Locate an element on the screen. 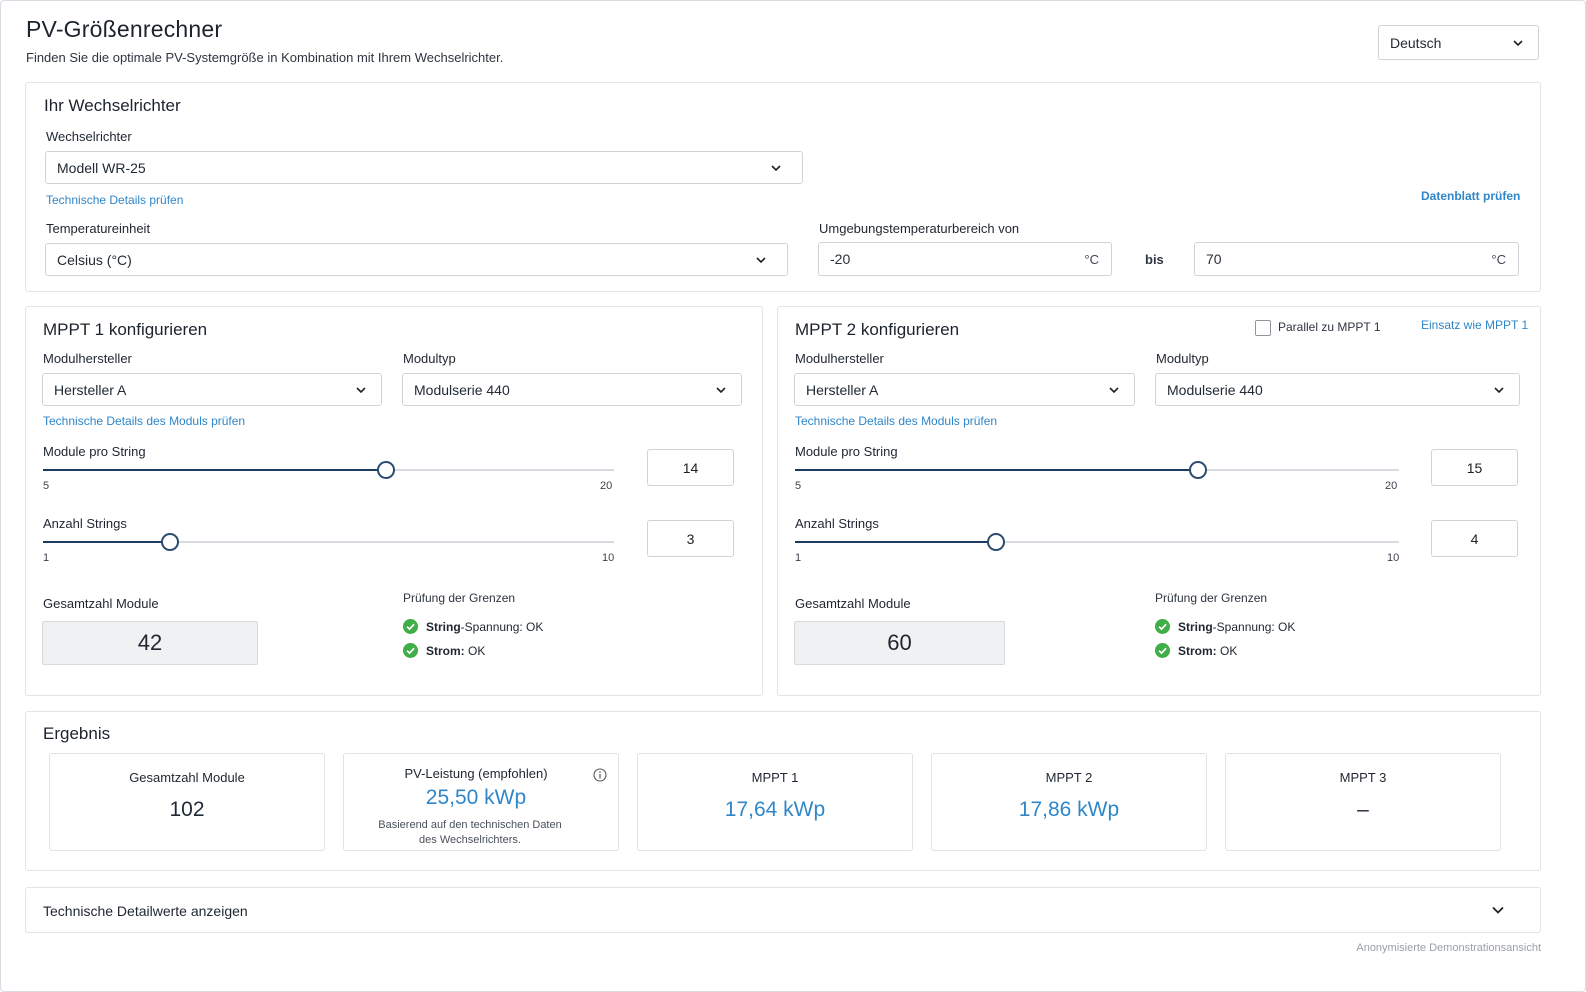 Image resolution: width=1586 pixels, height=992 pixels. result-note-line2: des Wechselrichters. is located at coordinates (470, 840).